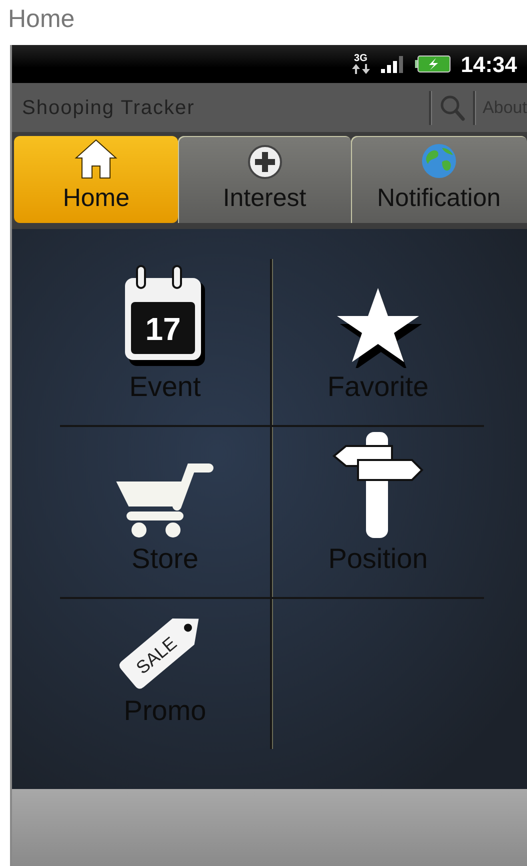  Describe the element at coordinates (488, 64) in the screenshot. I see `clock-time: 14:34` at that location.